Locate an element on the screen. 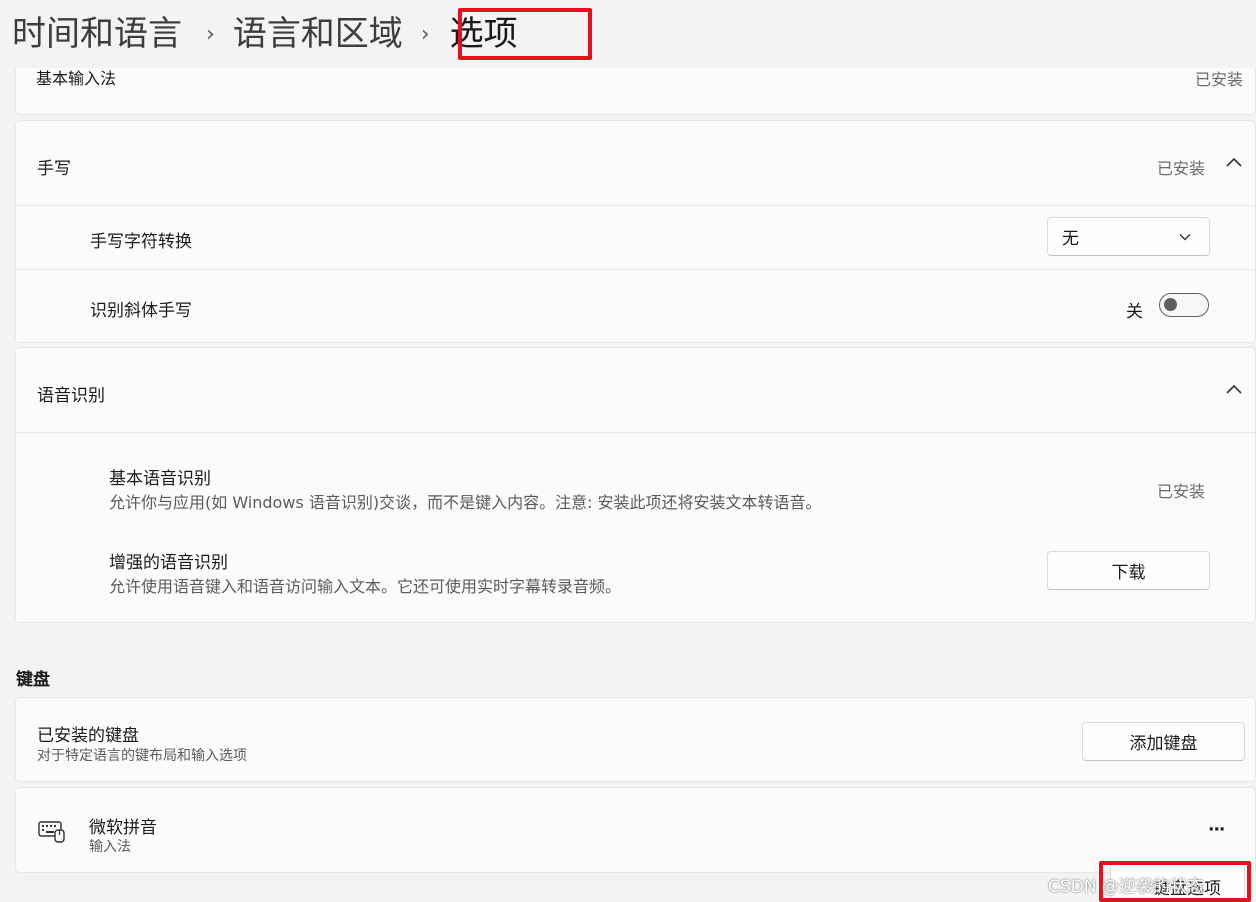 The image size is (1256, 902). keyboard-icon is located at coordinates (51, 832).